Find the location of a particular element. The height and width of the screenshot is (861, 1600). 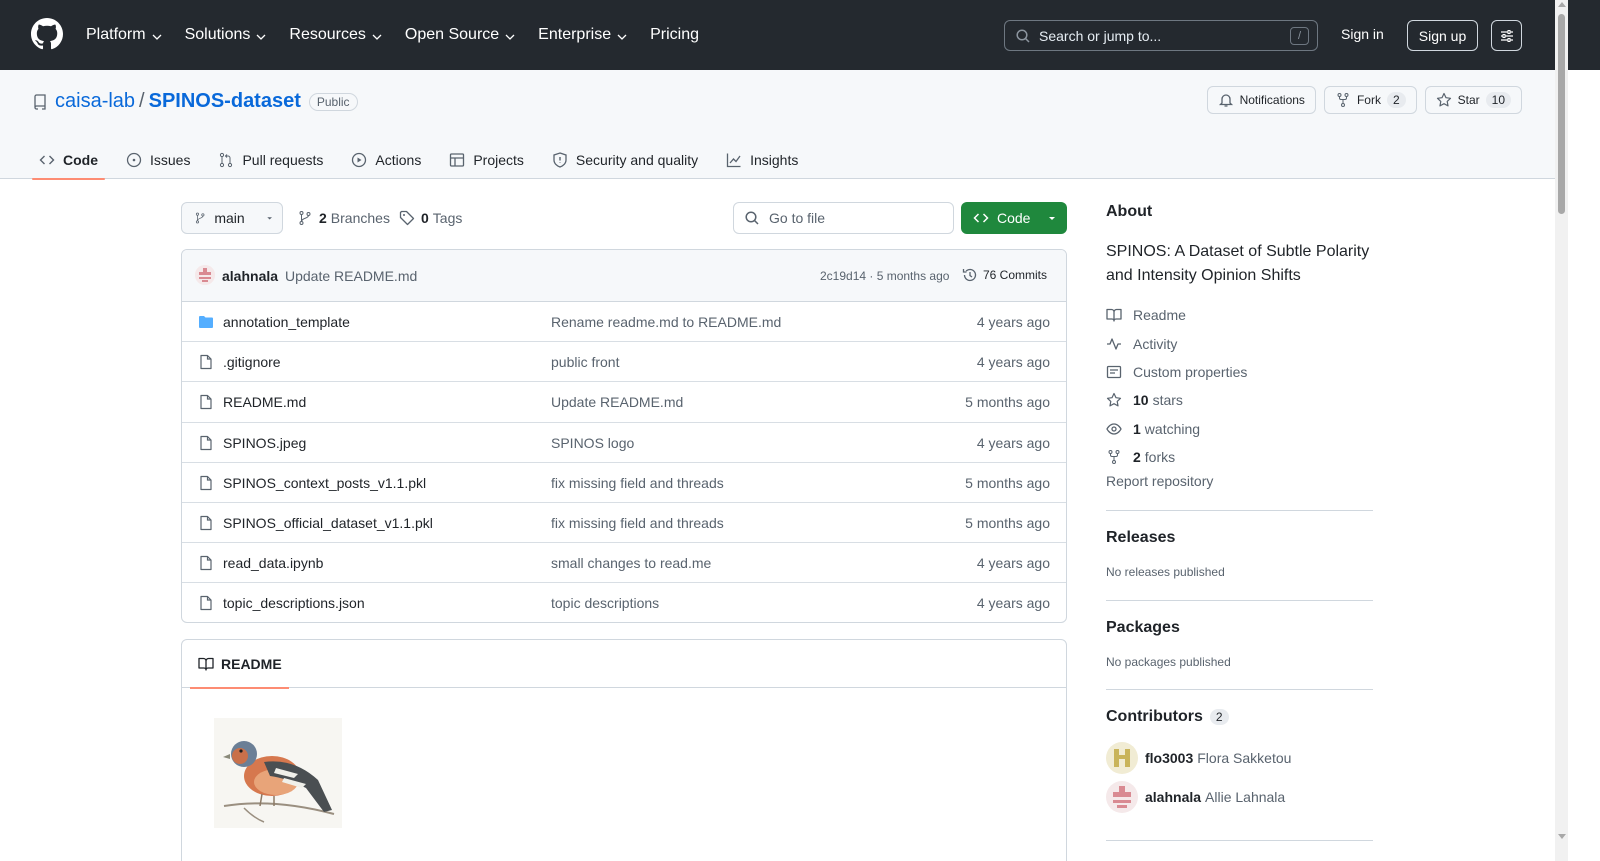

report-repository-link: Report repository is located at coordinates (1239, 481).